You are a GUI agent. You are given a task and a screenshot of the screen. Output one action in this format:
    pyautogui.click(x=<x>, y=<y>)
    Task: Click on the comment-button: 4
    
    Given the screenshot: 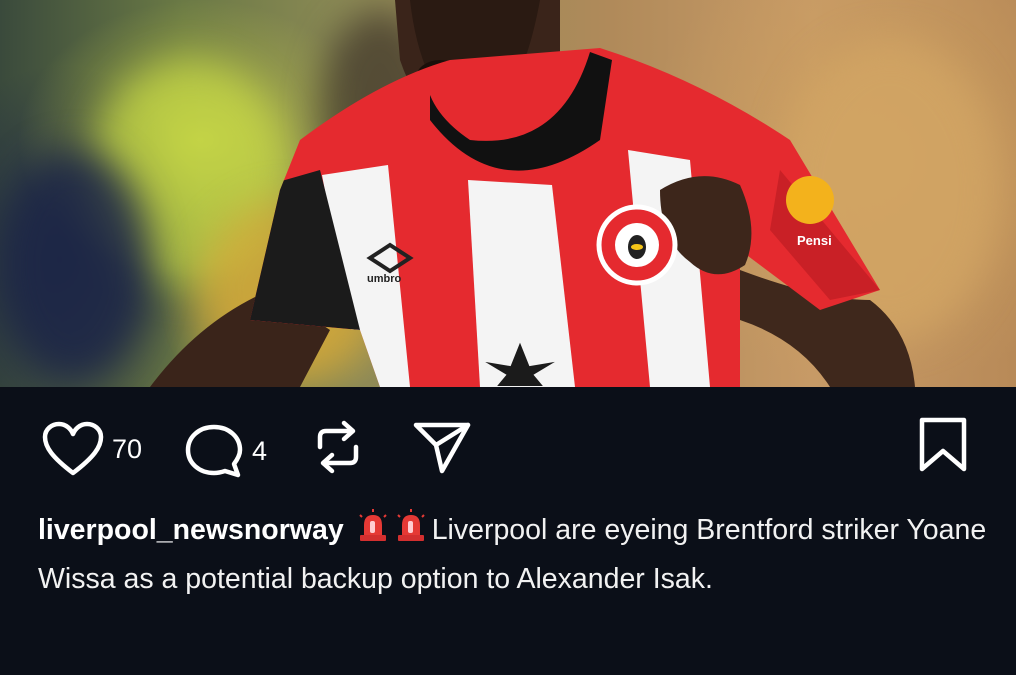 What is the action you would take?
    pyautogui.click(x=225, y=451)
    